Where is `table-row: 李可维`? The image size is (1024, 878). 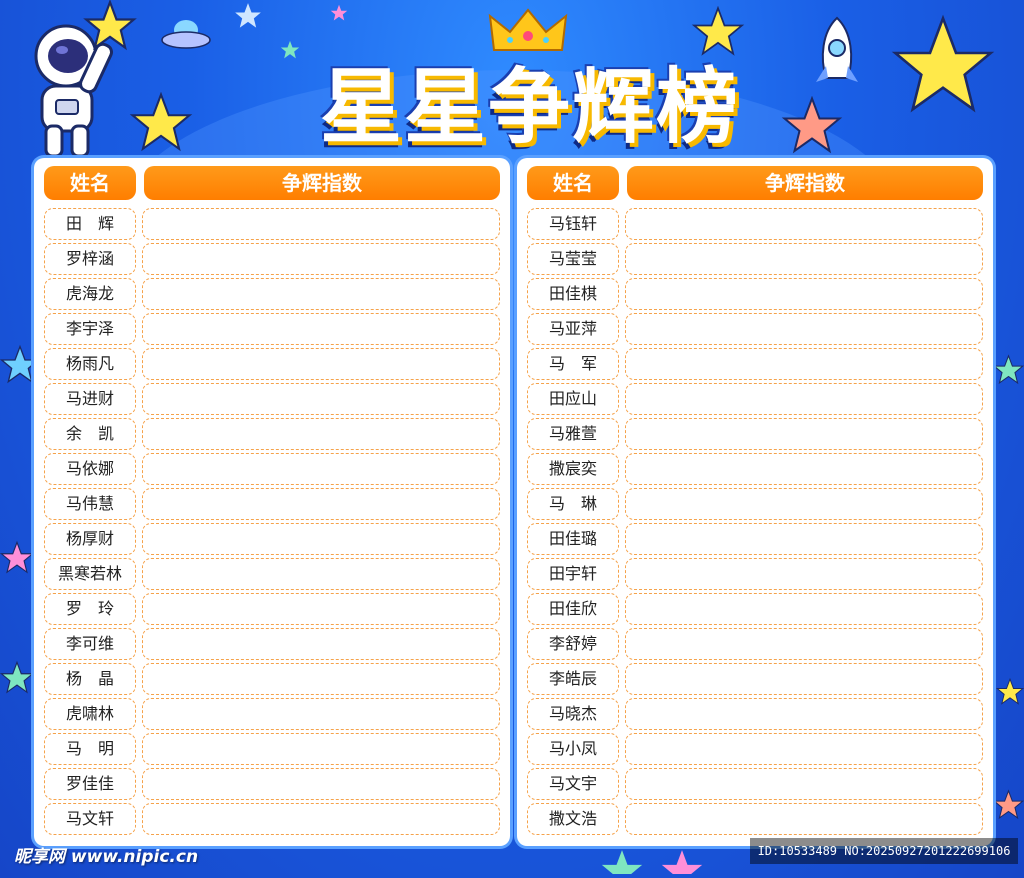 table-row: 李可维 is located at coordinates (272, 644).